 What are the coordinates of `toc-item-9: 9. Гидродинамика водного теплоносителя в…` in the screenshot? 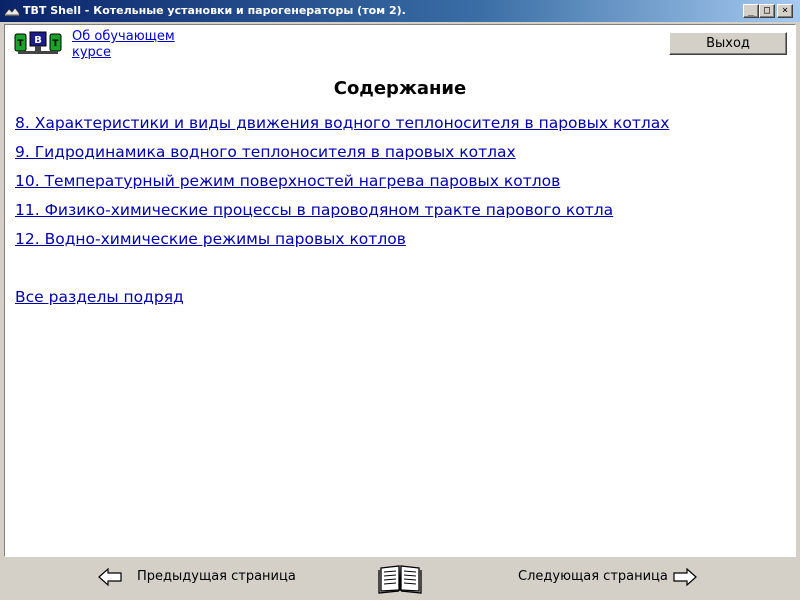 It's located at (265, 152).